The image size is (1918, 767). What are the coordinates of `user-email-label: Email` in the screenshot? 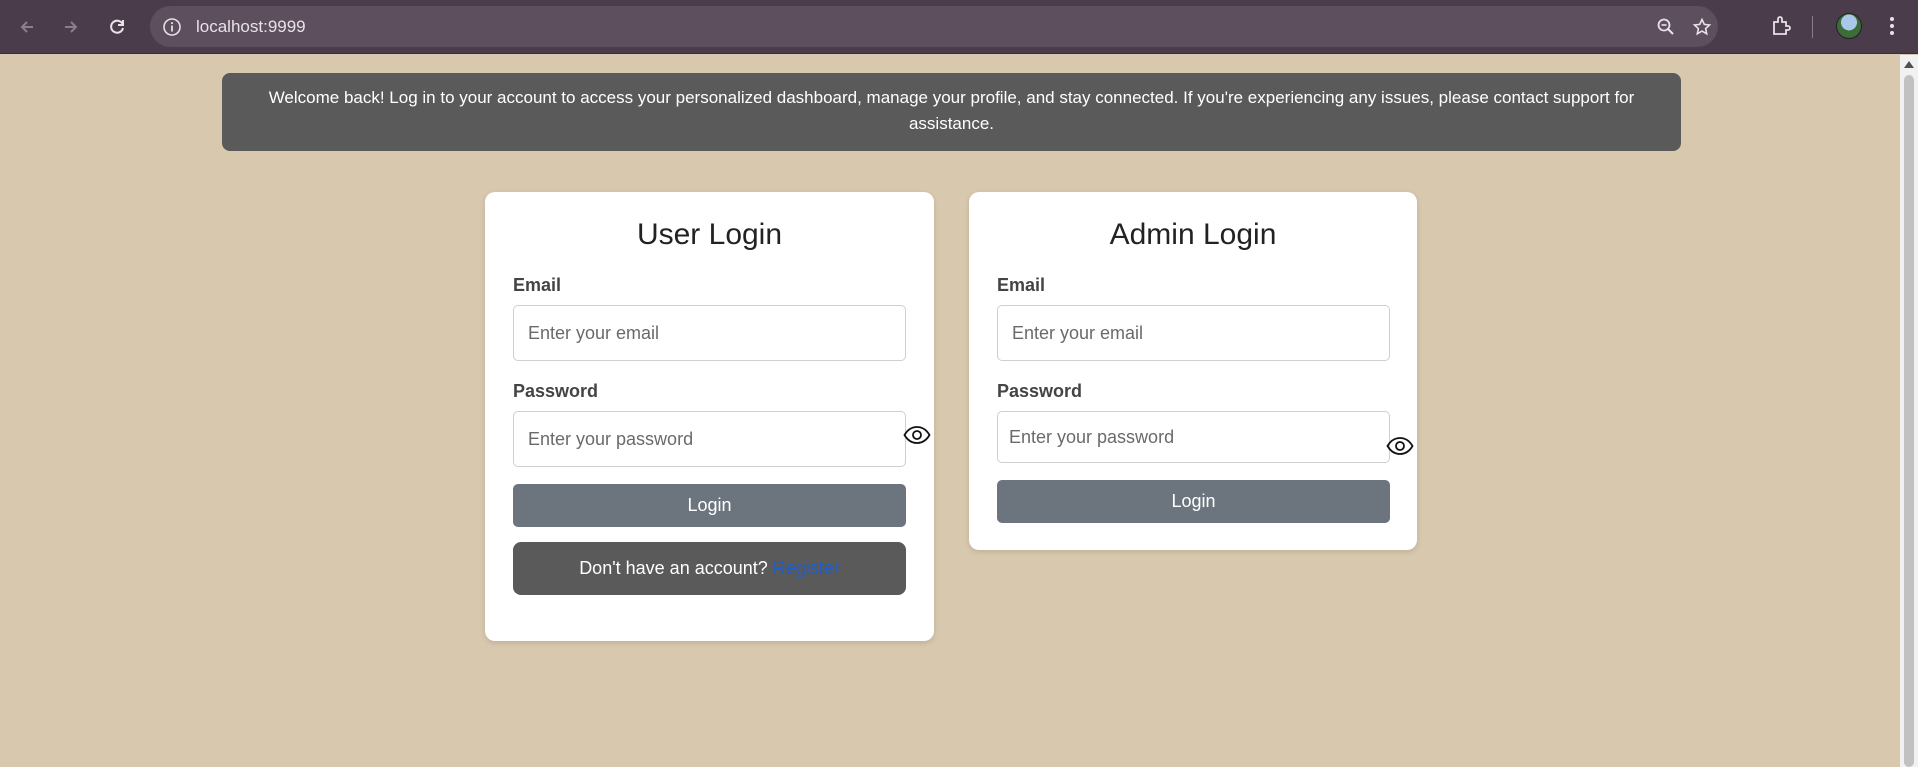 It's located at (537, 285).